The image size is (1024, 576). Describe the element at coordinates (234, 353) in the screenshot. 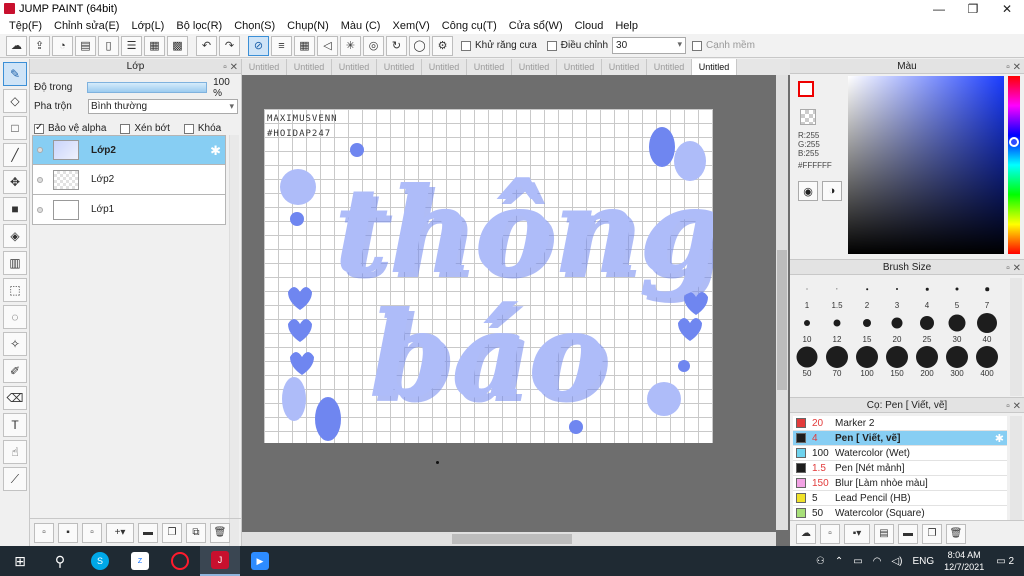

I see `layer-scrollbar` at that location.